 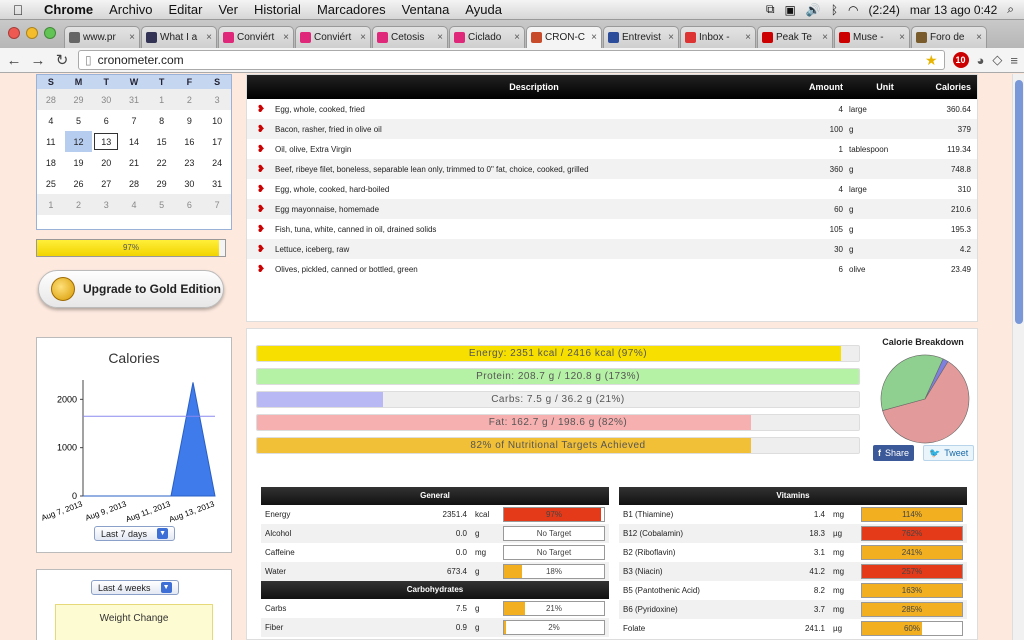 What do you see at coordinates (949, 87) in the screenshot?
I see `col-calories: Calories` at bounding box center [949, 87].